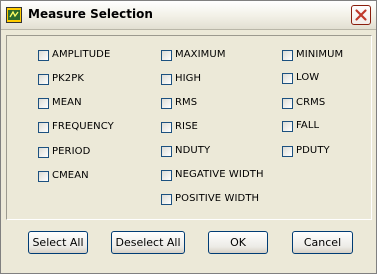 This screenshot has width=377, height=274. I want to click on title-bar: Measure Selection, so click(188, 15).